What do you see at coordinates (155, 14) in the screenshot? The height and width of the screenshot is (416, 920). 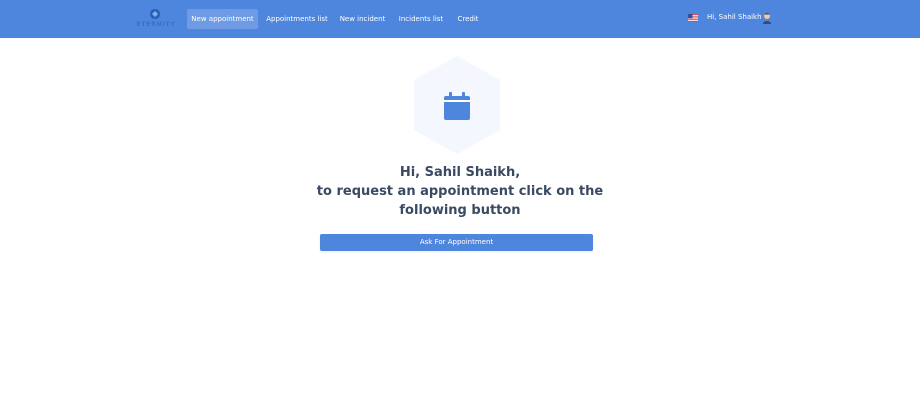 I see `logo-icon` at bounding box center [155, 14].